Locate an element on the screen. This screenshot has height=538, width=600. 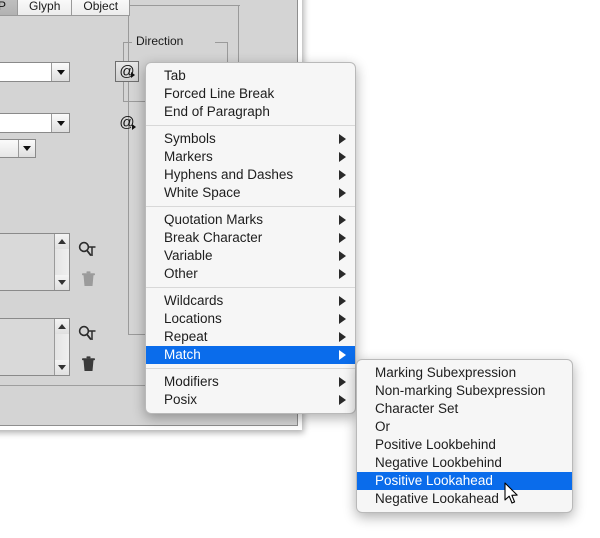
menu-item-label: Locations is located at coordinates (193, 318).